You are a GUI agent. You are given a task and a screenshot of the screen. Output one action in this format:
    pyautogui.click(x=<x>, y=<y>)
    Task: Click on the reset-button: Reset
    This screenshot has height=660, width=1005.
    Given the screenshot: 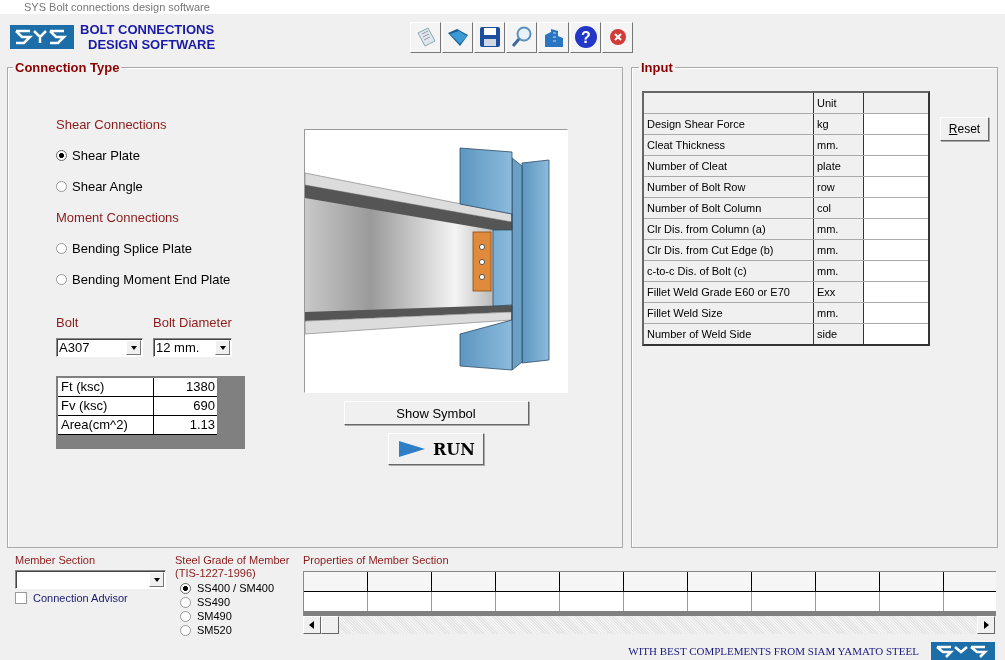 What is the action you would take?
    pyautogui.click(x=964, y=129)
    